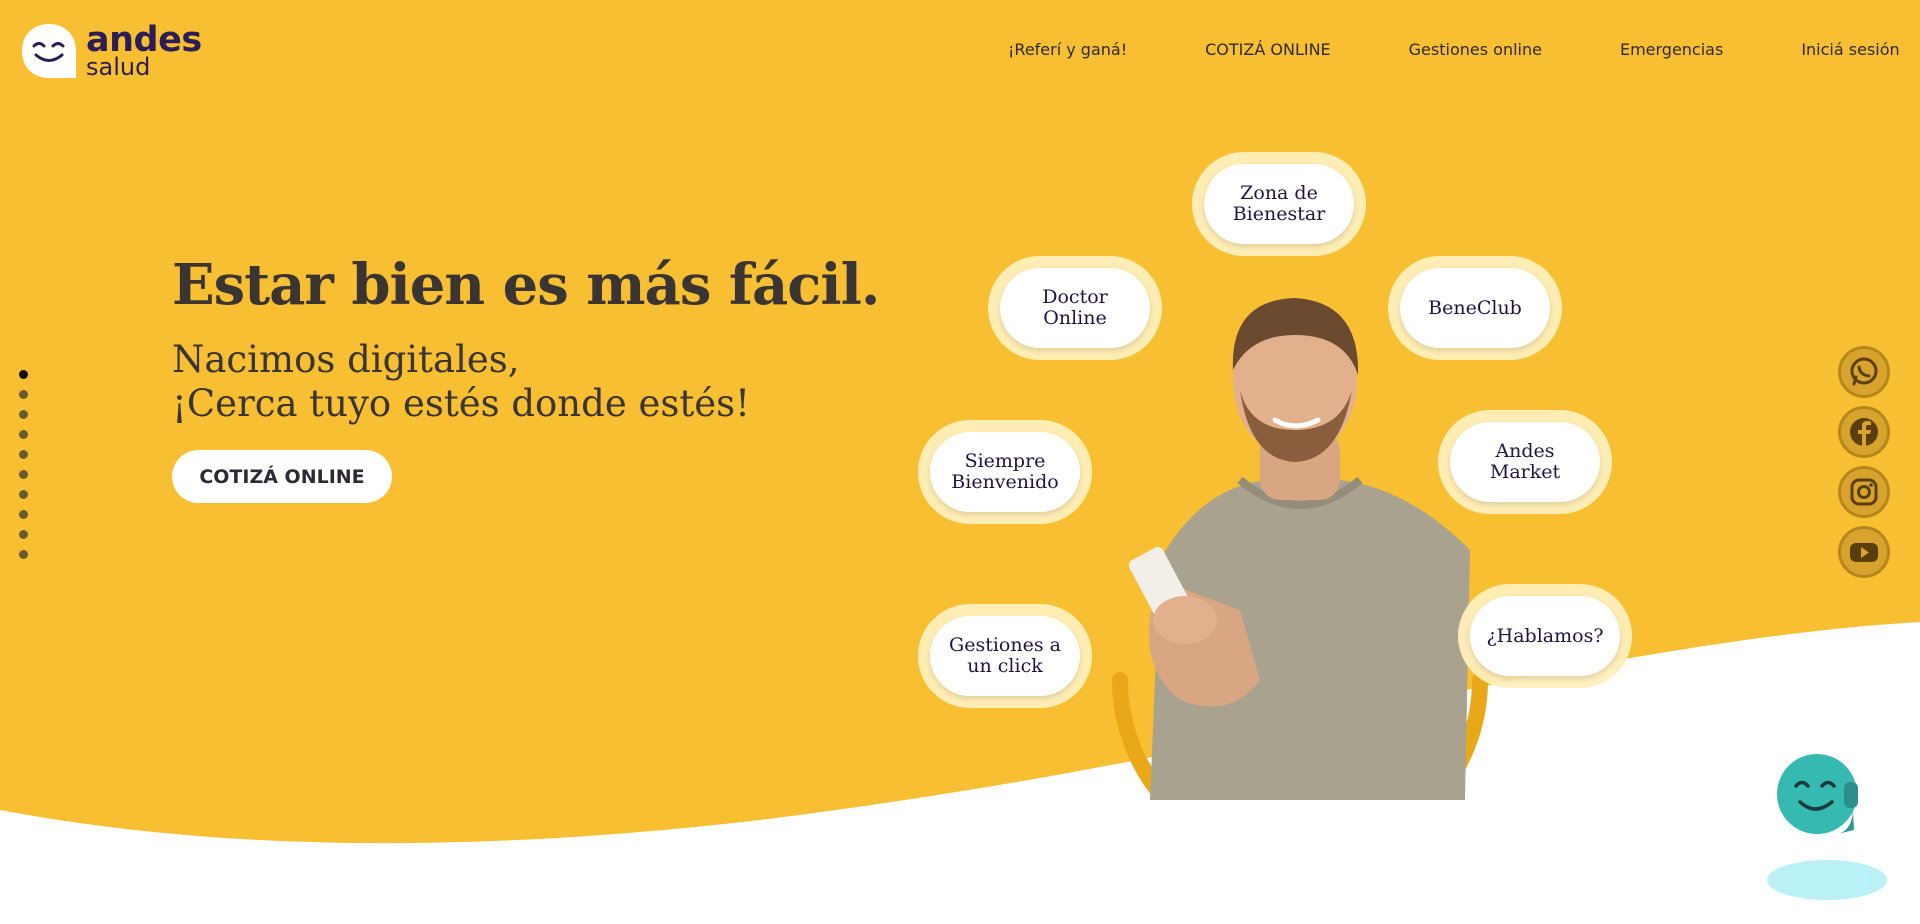 The width and height of the screenshot is (1920, 924). I want to click on andes-market-button: Andes Market, so click(1525, 462).